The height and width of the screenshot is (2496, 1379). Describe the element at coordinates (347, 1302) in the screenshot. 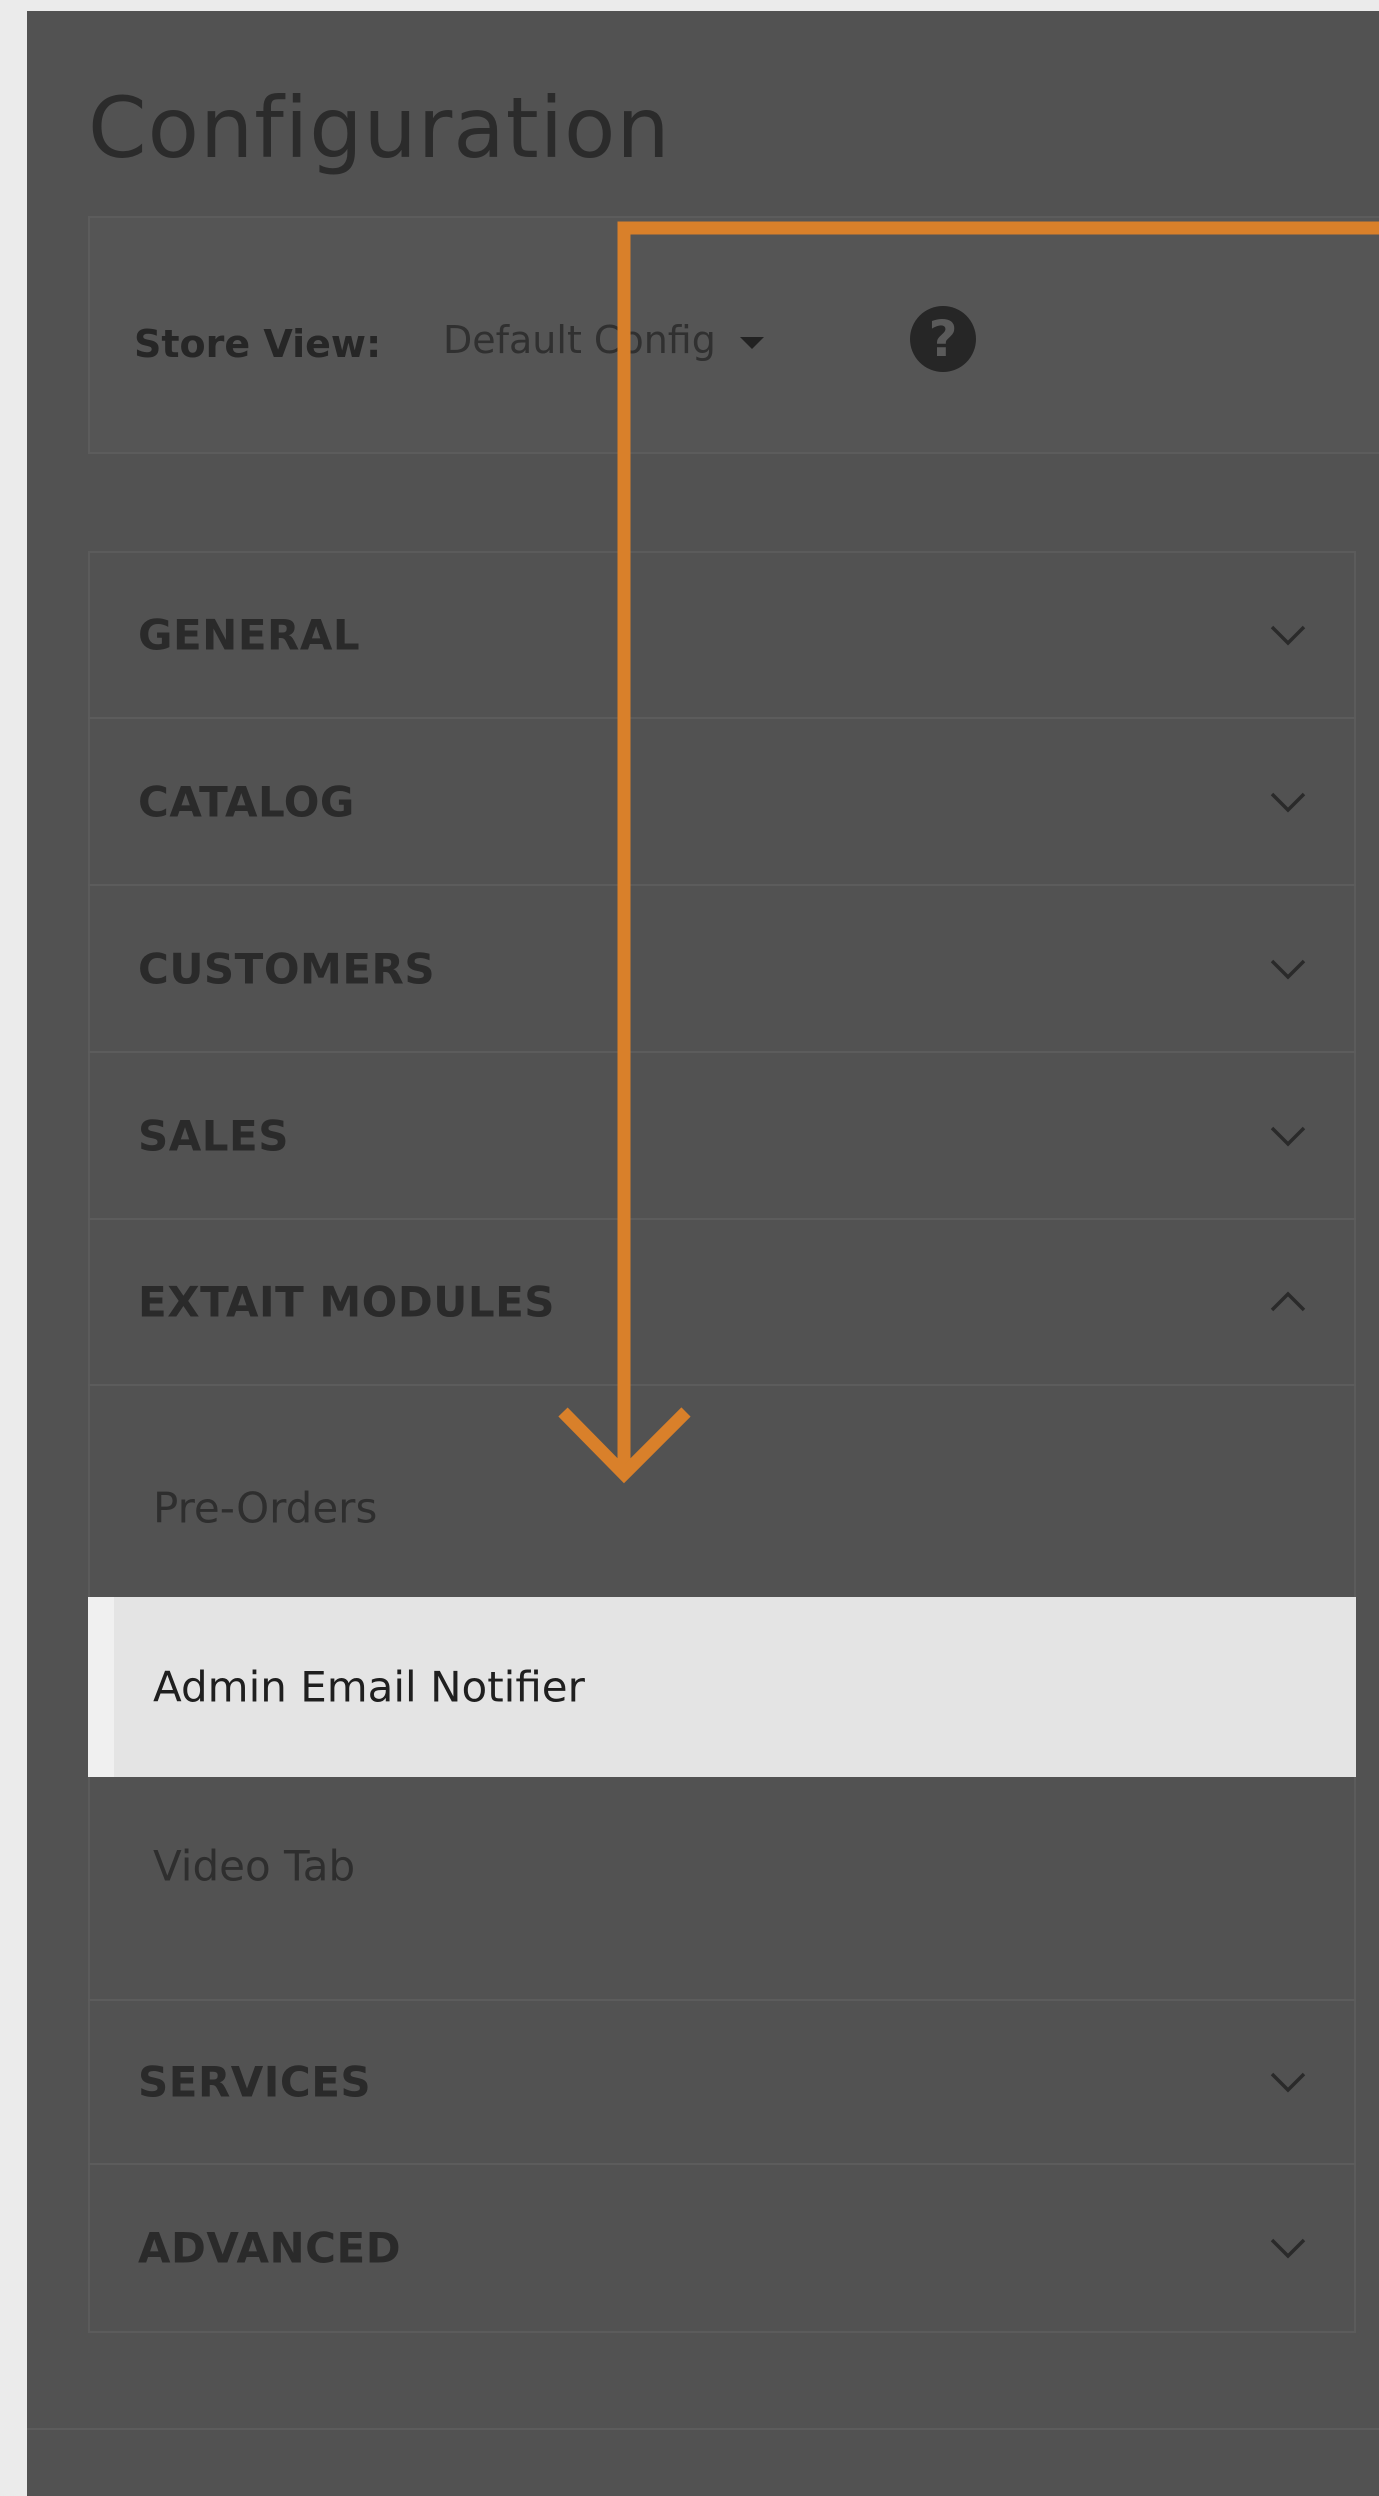

I see `tab-label: EXTAIT MODULES` at that location.